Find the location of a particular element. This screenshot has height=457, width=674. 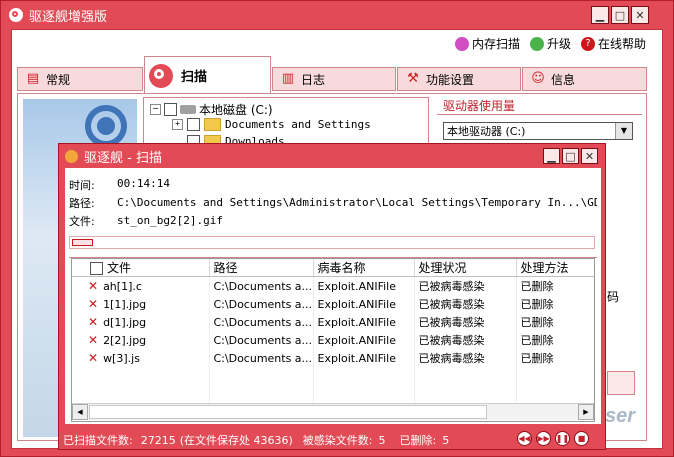

online-help-link: ? 在线帮助 is located at coordinates (613, 43).